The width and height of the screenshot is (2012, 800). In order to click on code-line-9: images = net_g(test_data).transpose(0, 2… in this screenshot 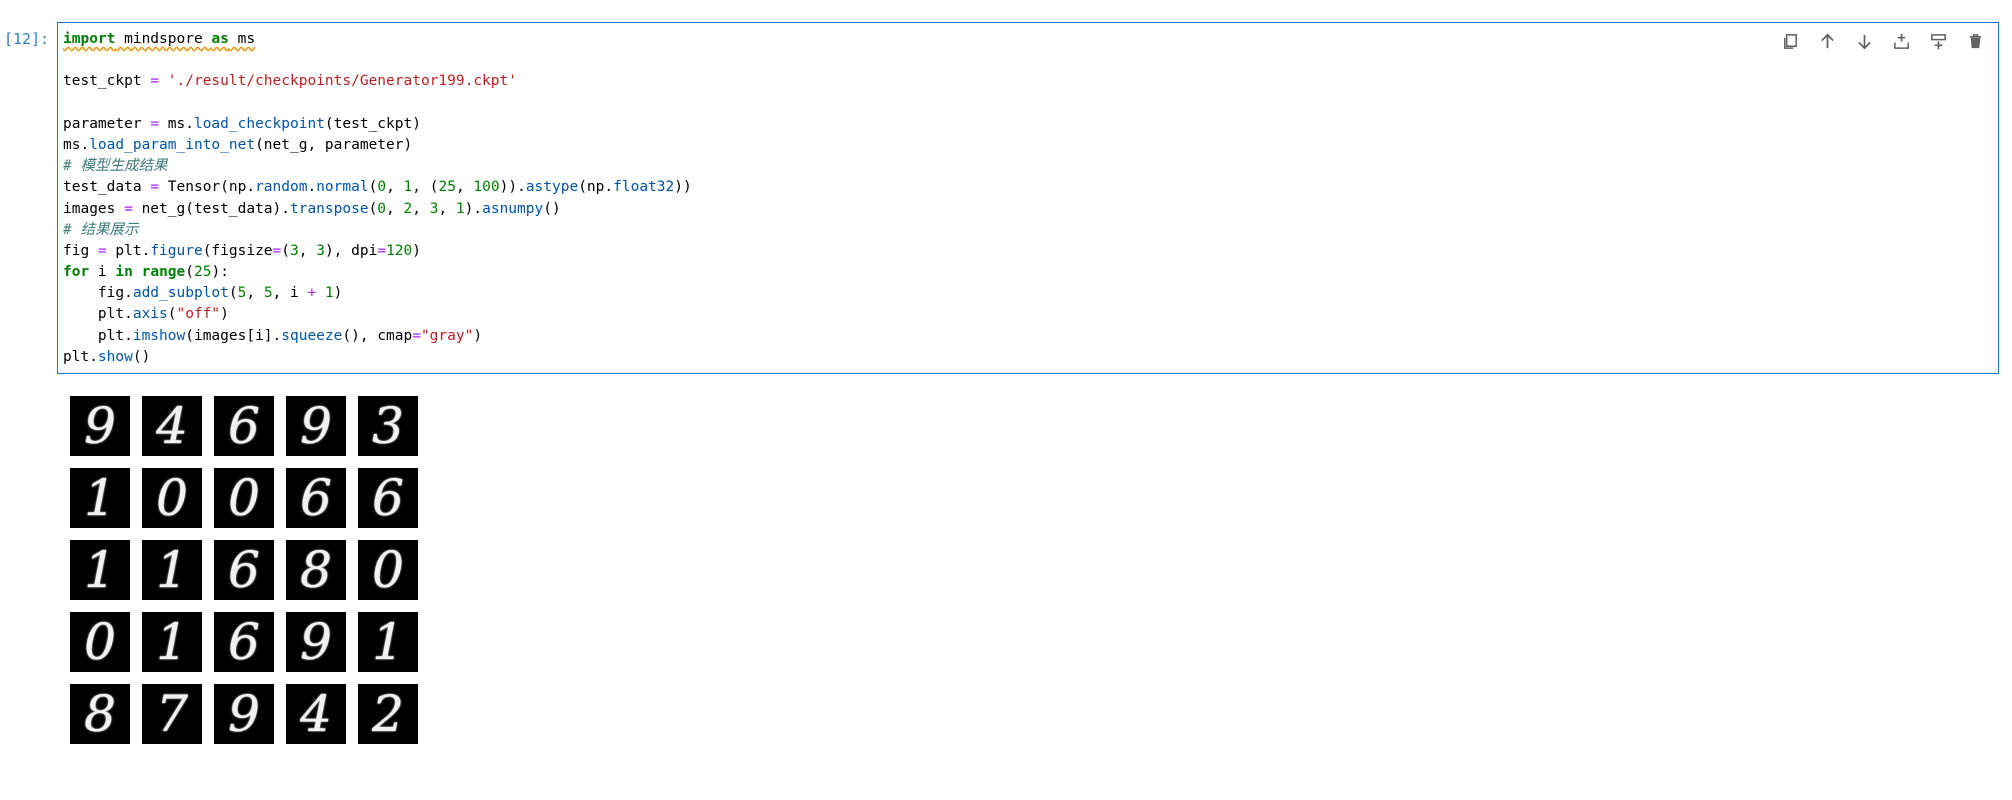, I will do `click(312, 208)`.